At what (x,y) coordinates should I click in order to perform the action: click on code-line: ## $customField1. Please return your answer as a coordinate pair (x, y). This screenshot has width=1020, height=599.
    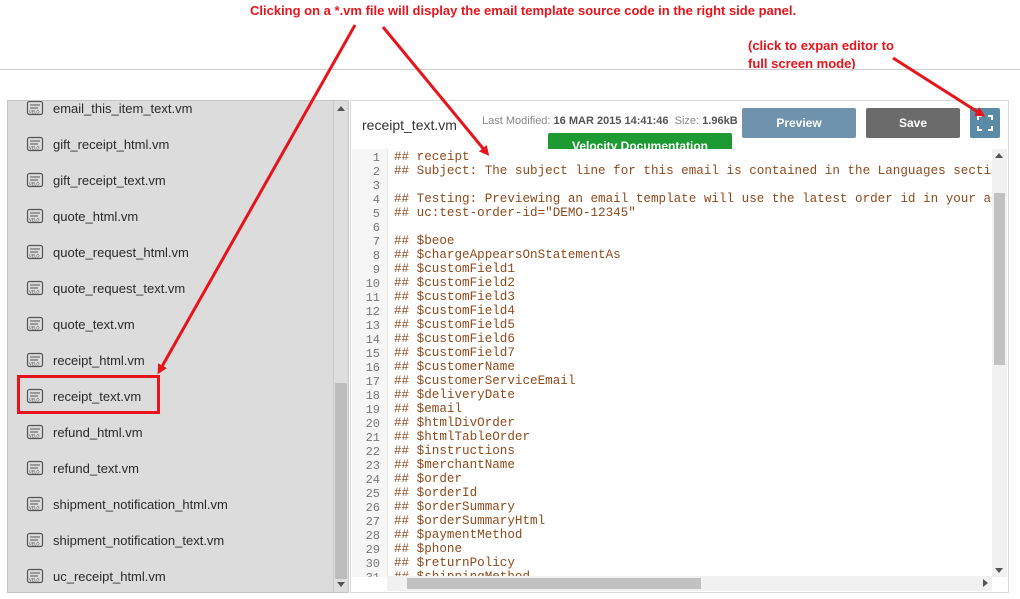
    Looking at the image, I should click on (454, 269).